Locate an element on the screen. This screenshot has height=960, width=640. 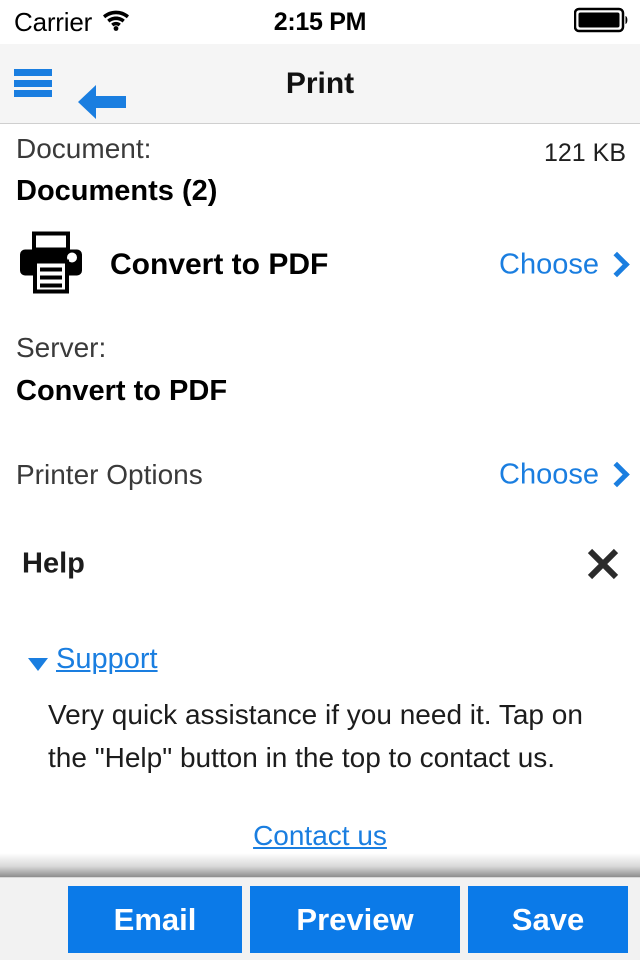
help-title: Help is located at coordinates (53, 563).